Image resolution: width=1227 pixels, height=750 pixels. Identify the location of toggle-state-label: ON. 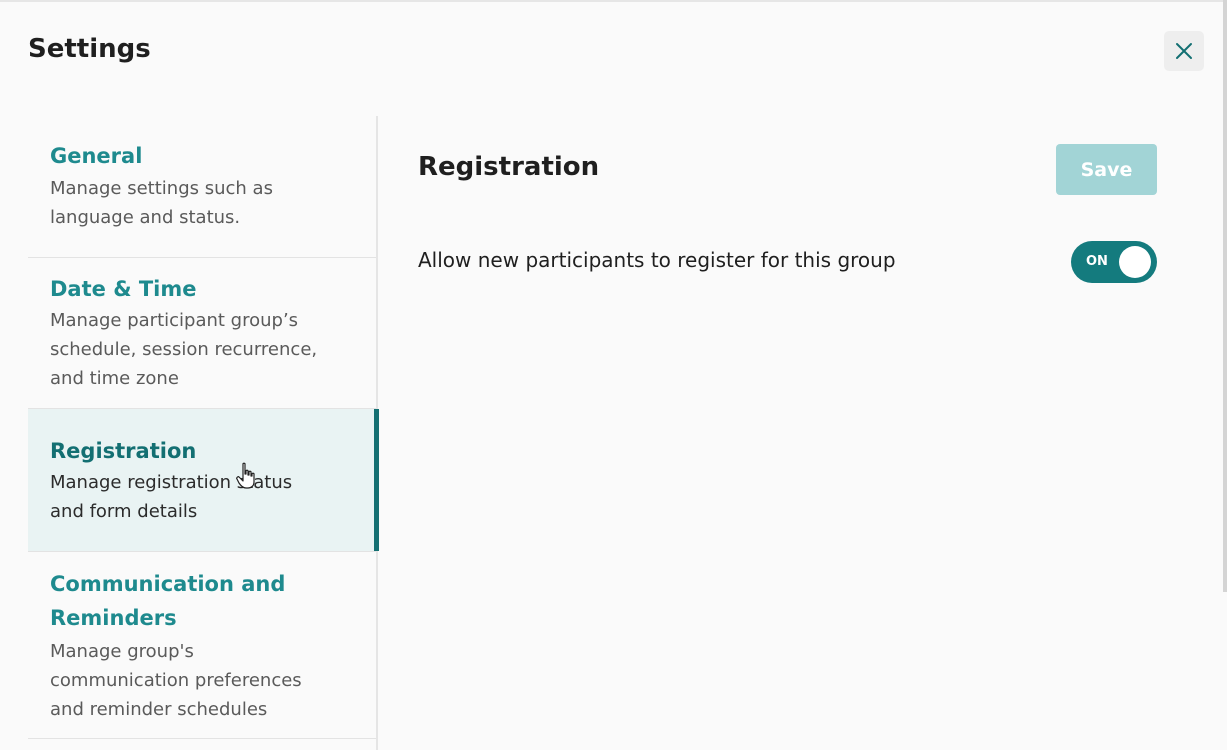
(1097, 261).